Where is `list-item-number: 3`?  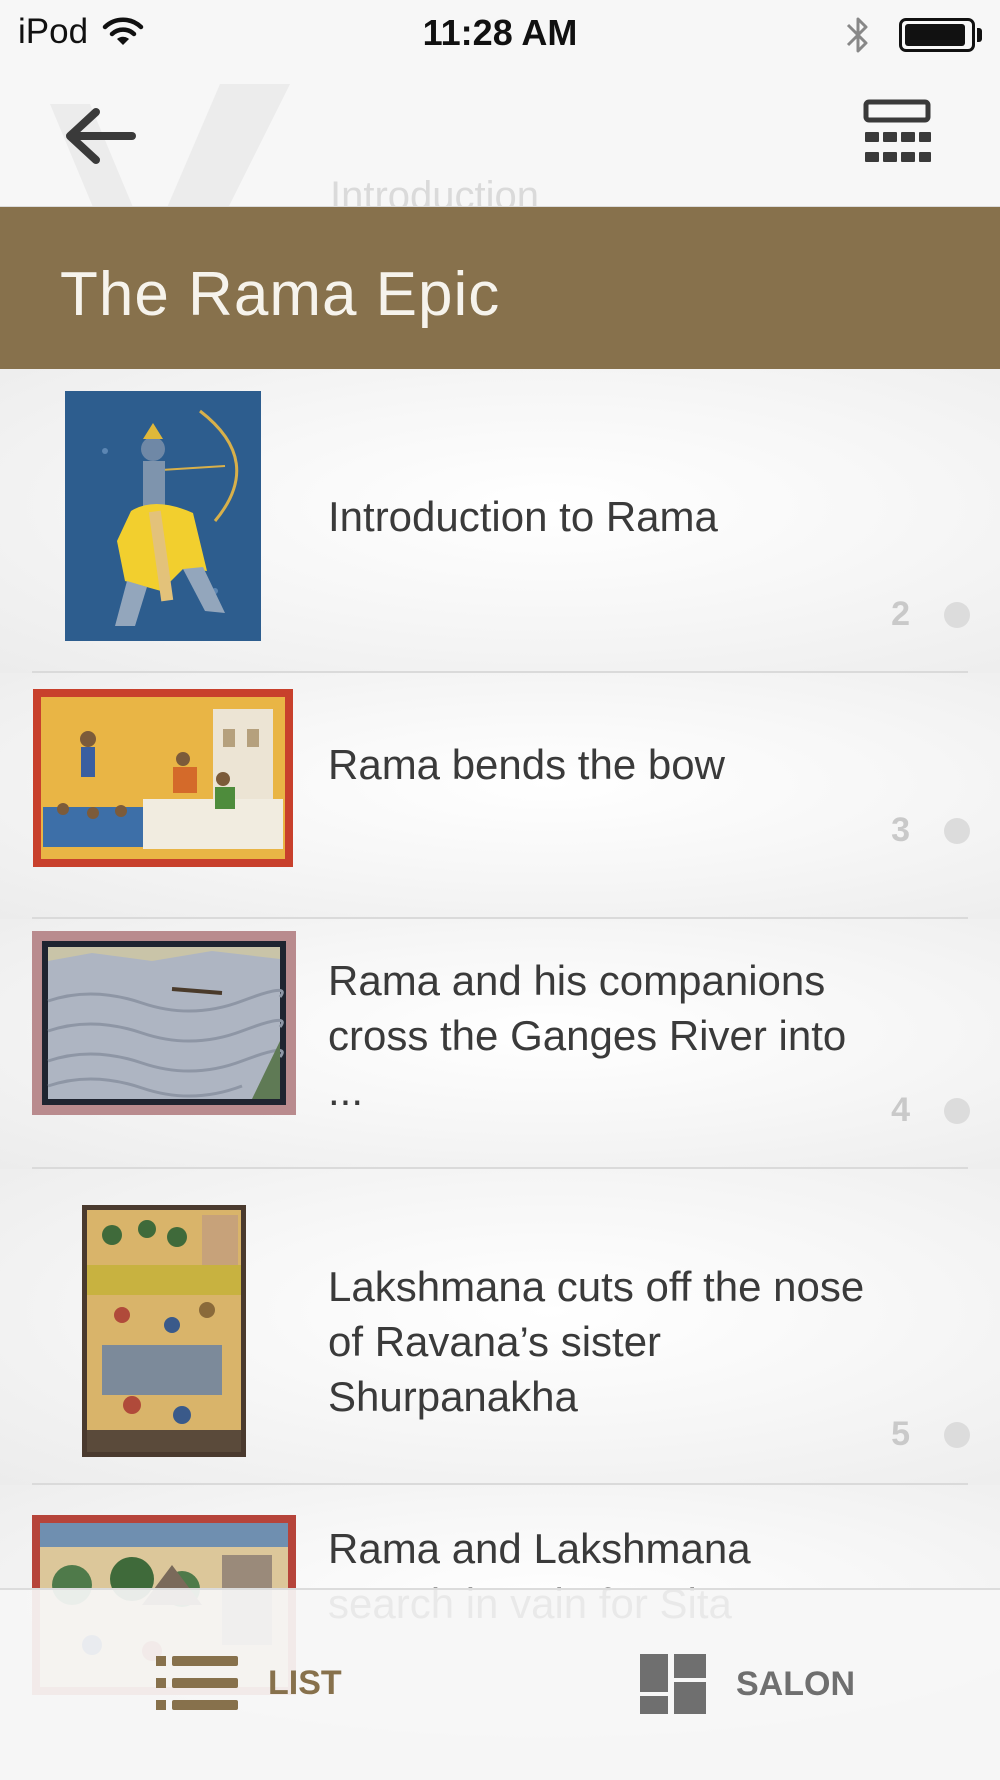 list-item-number: 3 is located at coordinates (900, 830).